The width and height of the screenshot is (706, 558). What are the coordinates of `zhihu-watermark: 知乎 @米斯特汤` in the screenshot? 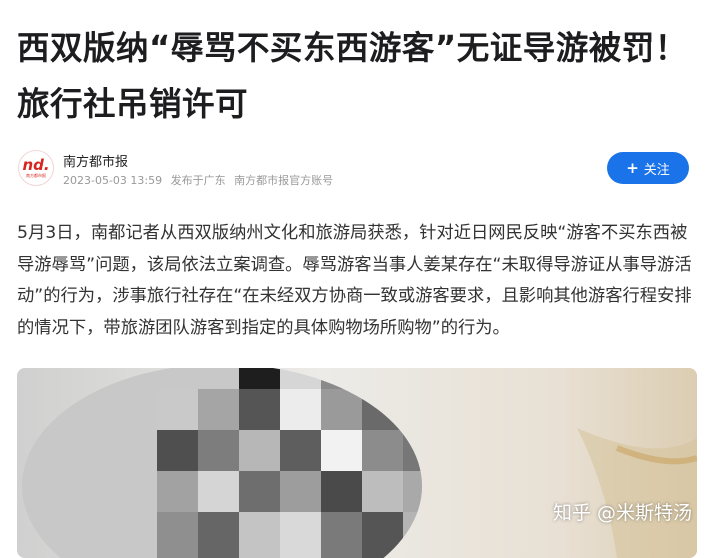 It's located at (622, 513).